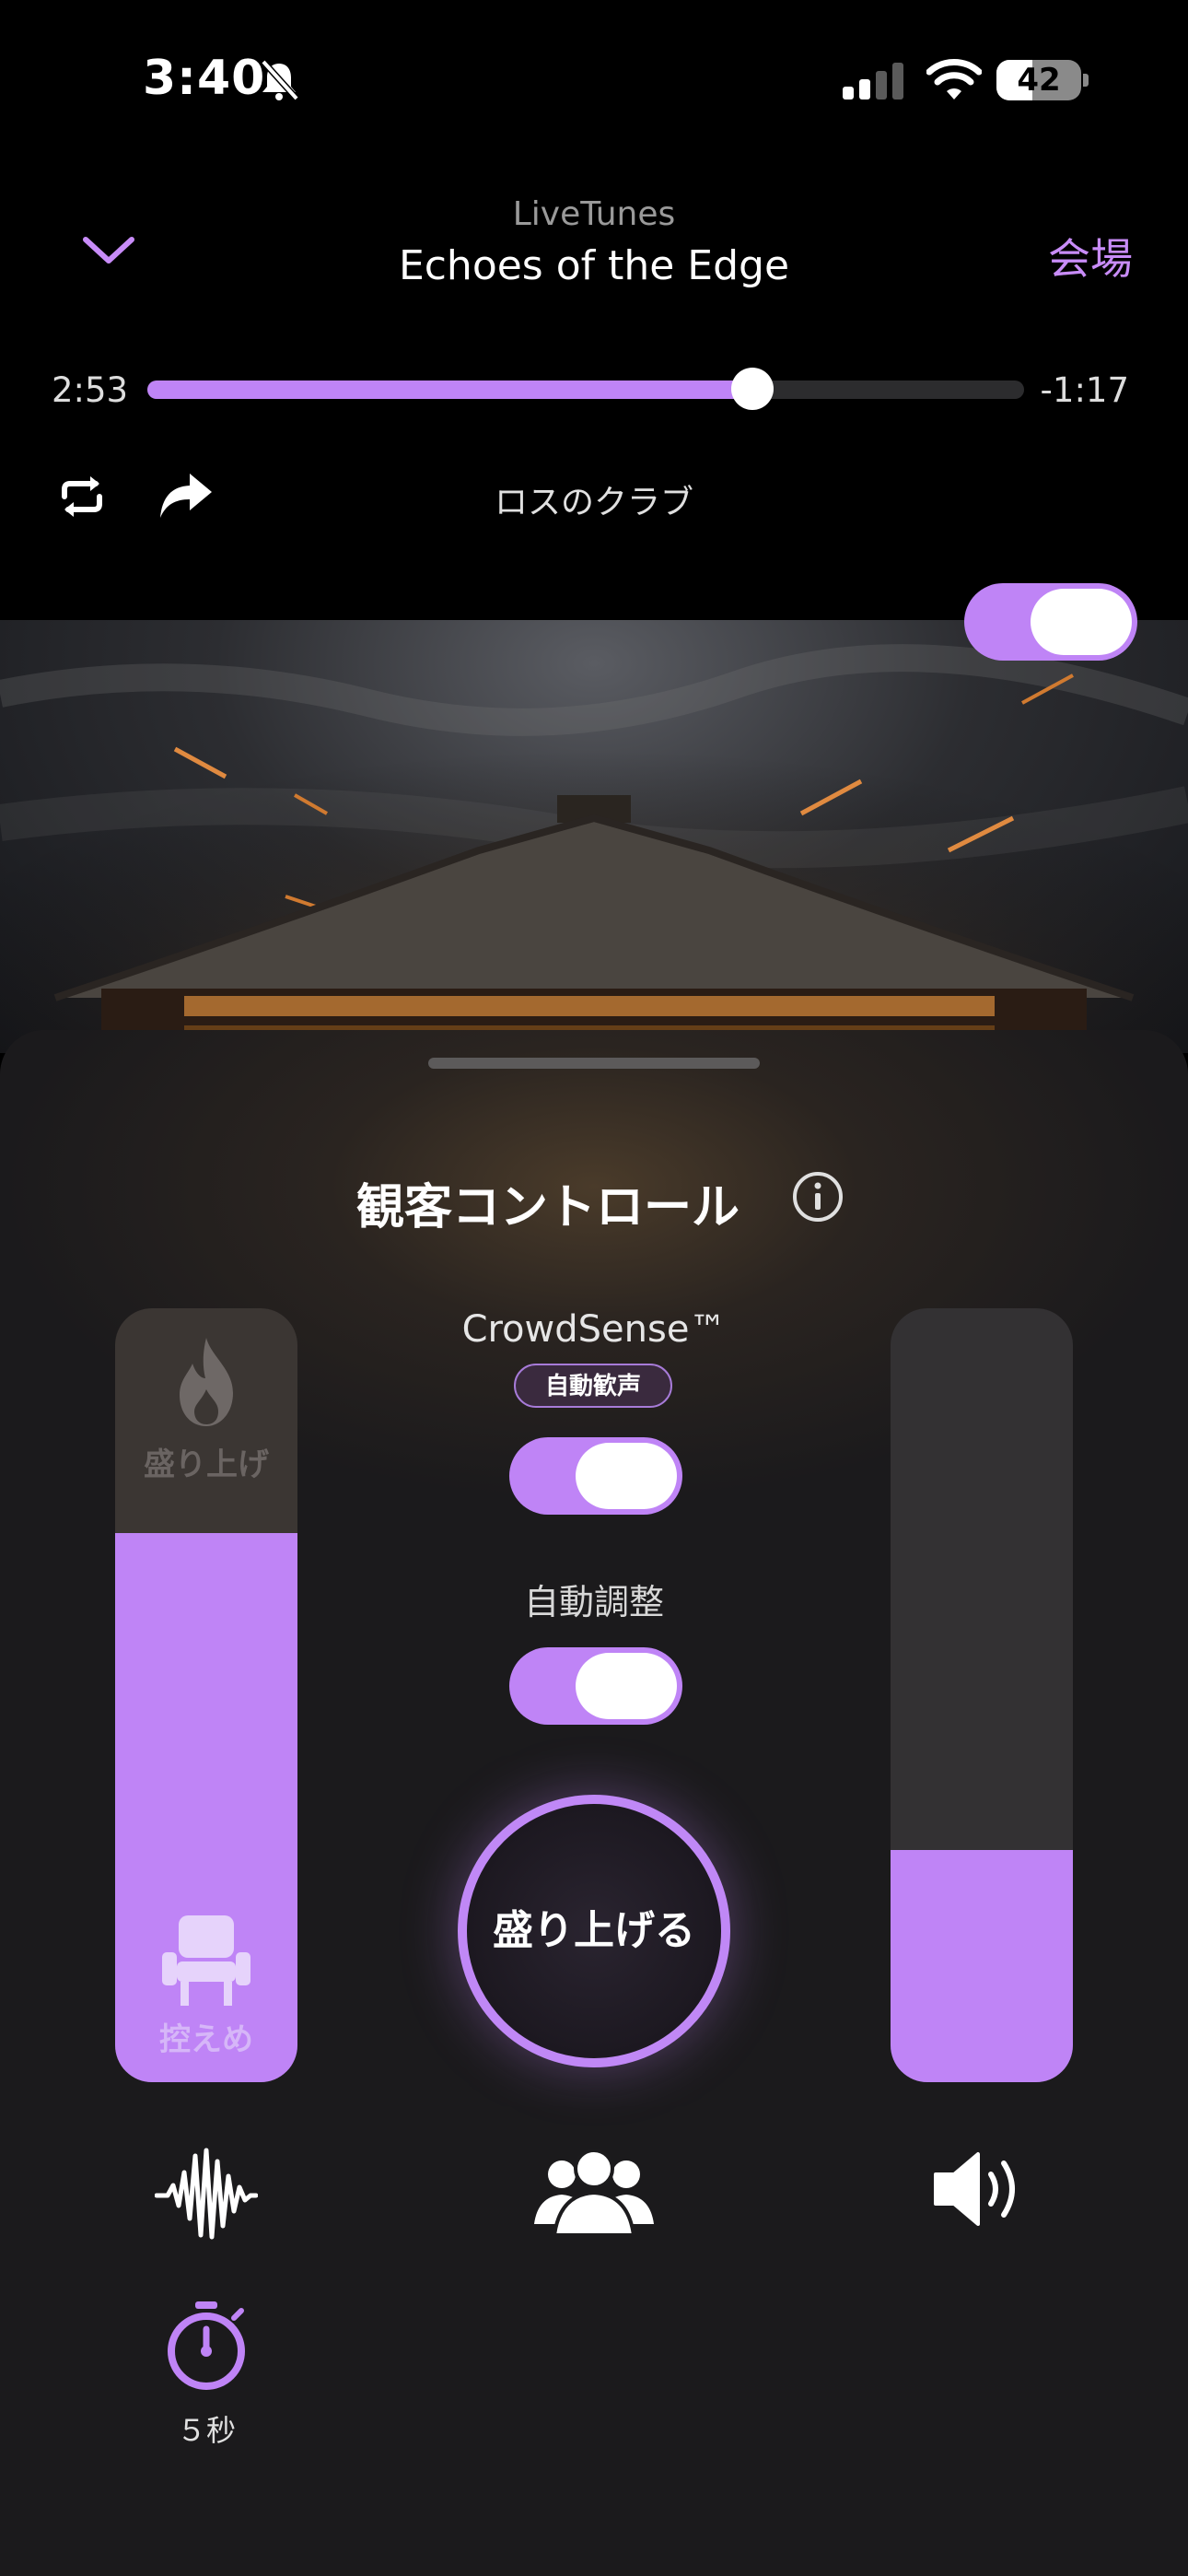 Image resolution: width=1188 pixels, height=2576 pixels. What do you see at coordinates (752, 389) in the screenshot?
I see `progress-knob` at bounding box center [752, 389].